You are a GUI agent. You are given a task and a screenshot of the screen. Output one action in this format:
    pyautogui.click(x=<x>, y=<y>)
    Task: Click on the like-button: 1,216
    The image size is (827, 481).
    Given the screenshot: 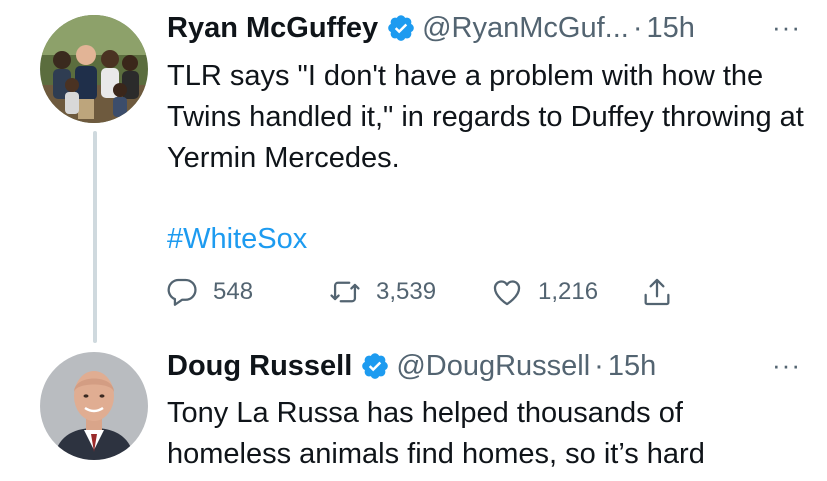 What is the action you would take?
    pyautogui.click(x=565, y=292)
    